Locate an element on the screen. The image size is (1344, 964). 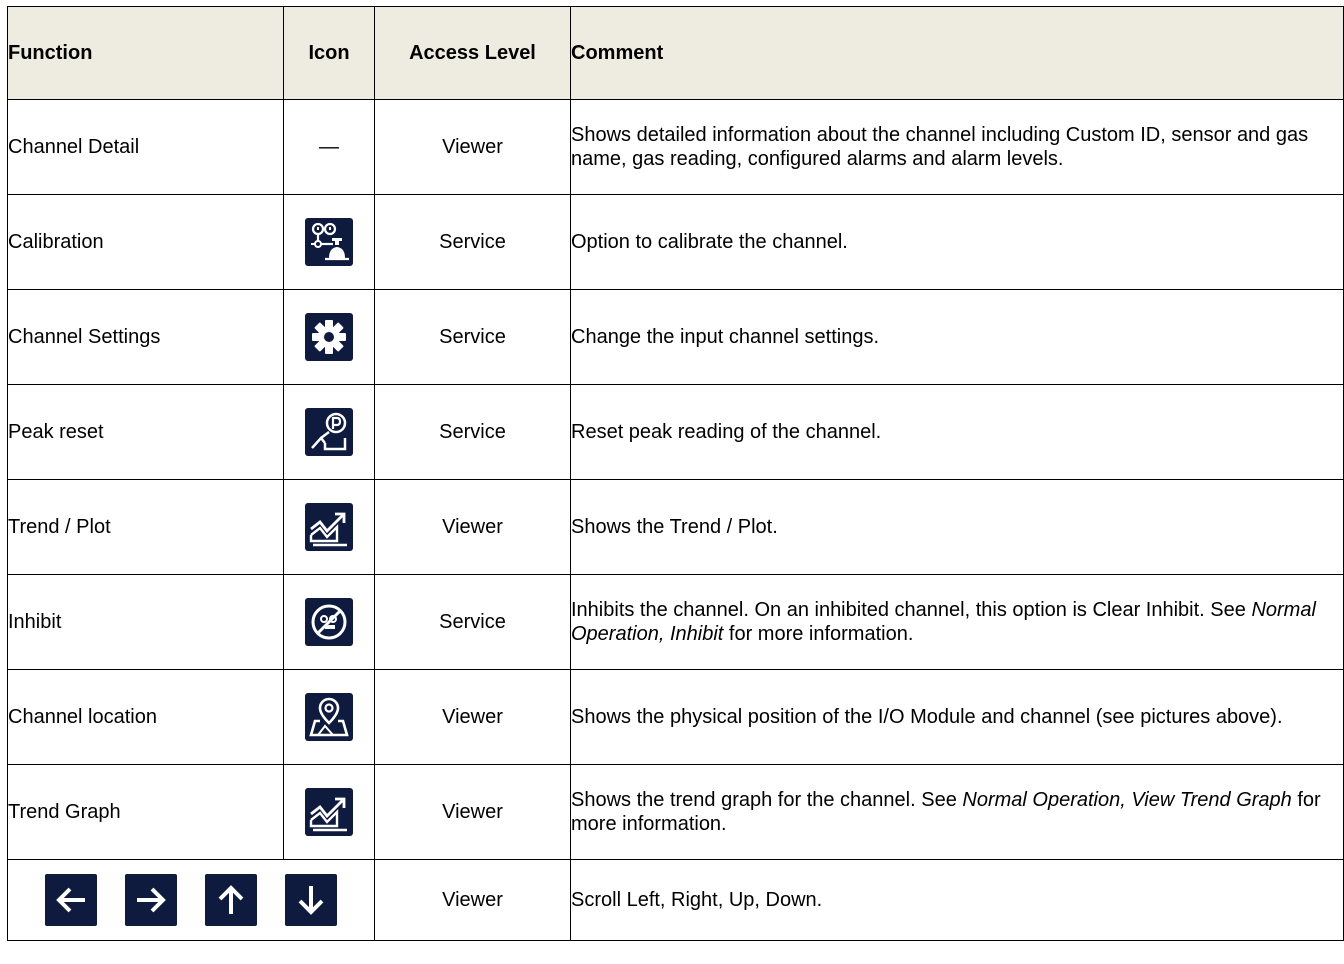
header-function: Function is located at coordinates (145, 53).